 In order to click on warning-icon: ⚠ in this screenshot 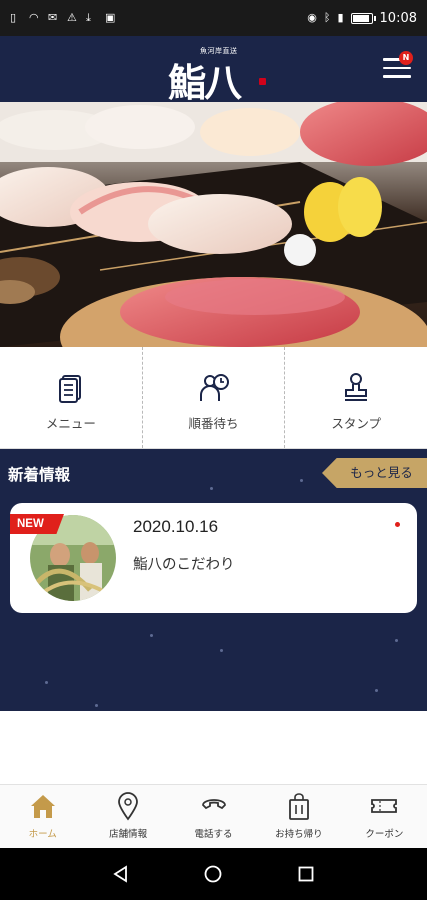, I will do `click(72, 17)`.